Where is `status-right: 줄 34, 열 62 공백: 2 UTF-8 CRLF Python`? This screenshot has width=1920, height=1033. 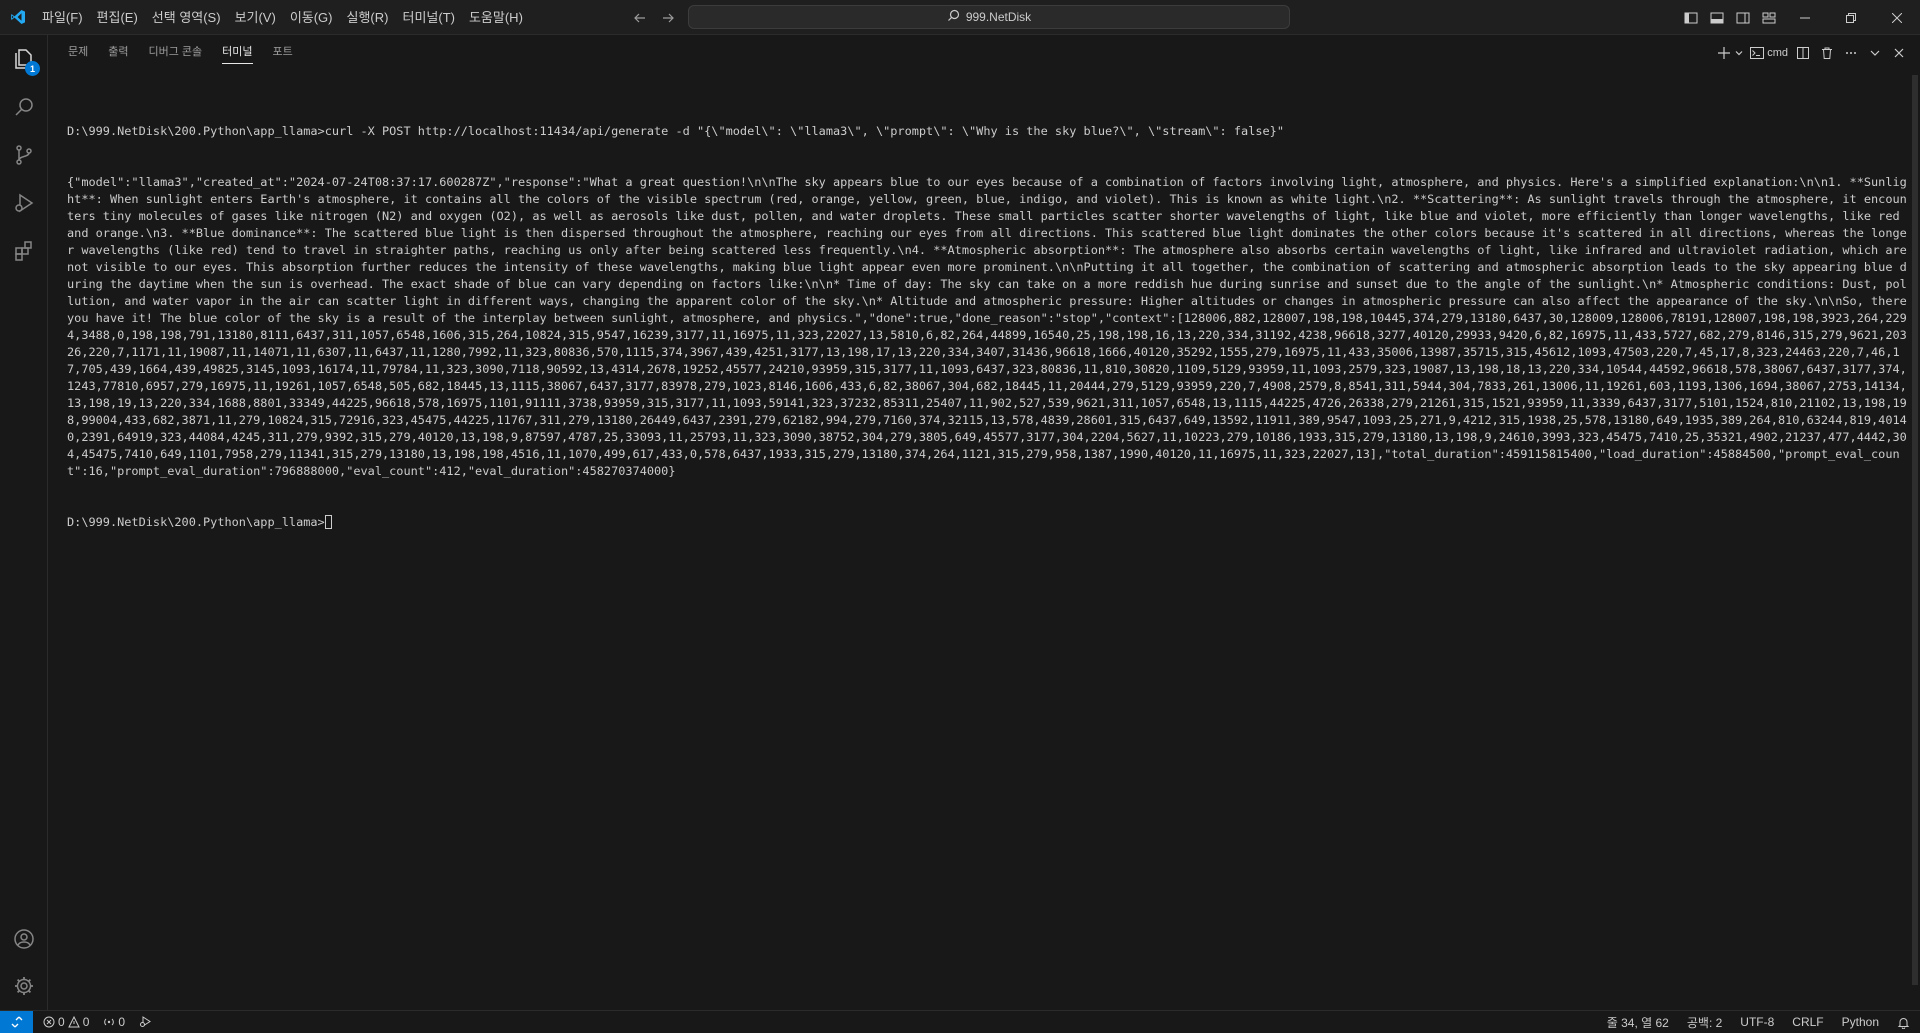 status-right: 줄 34, 열 62 공백: 2 UTF-8 CRLF Python is located at coordinates (1758, 1022).